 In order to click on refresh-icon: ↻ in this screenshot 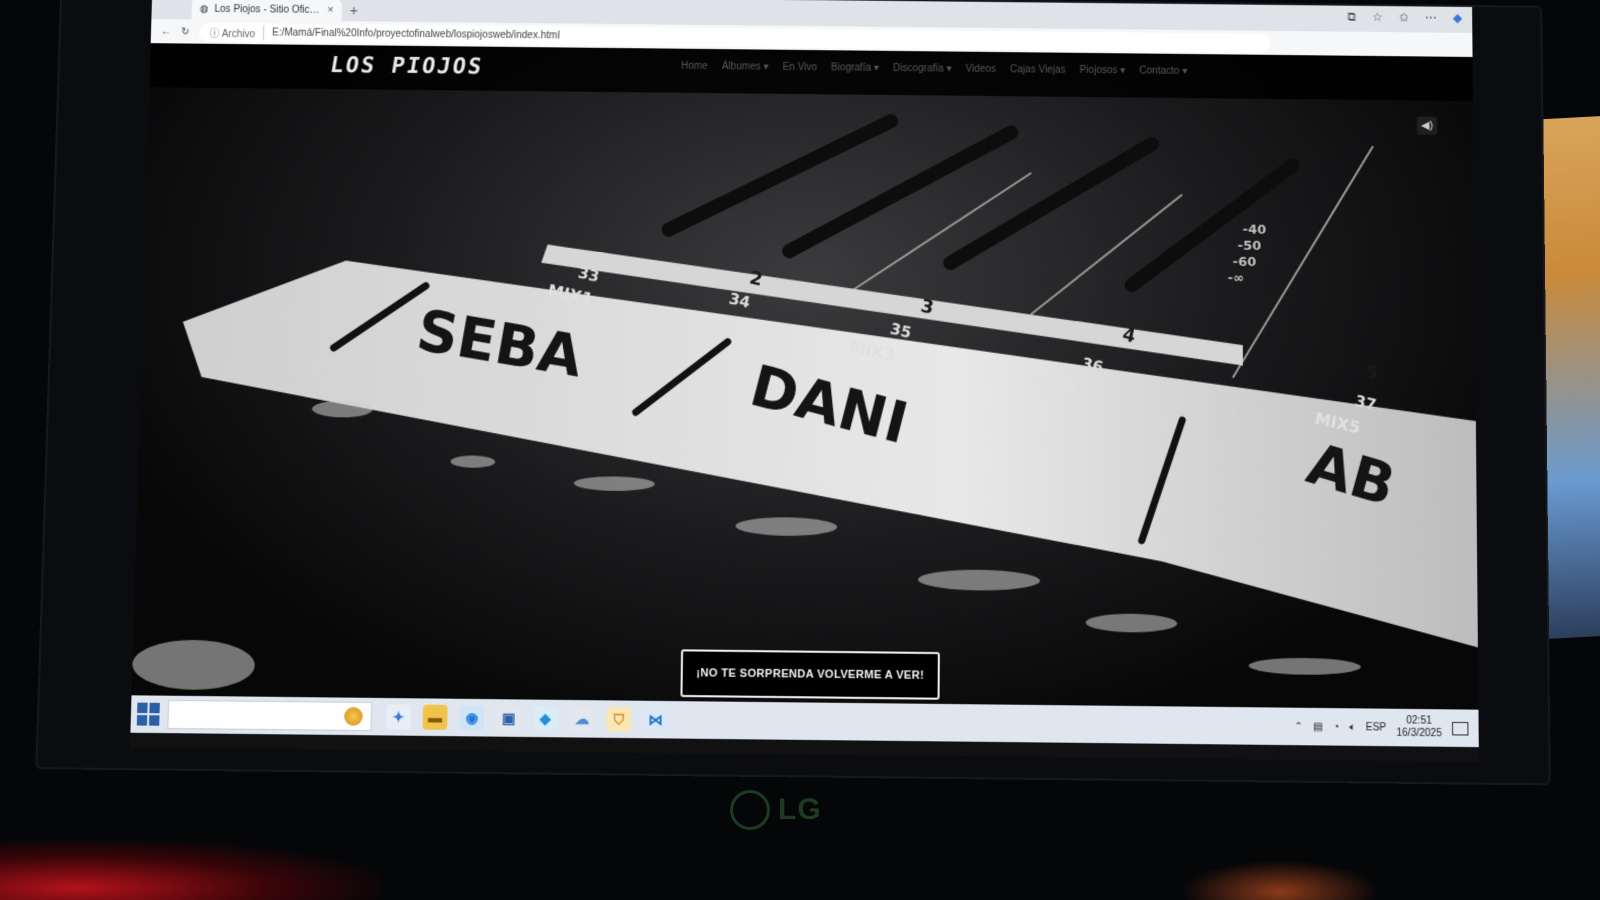, I will do `click(185, 31)`.